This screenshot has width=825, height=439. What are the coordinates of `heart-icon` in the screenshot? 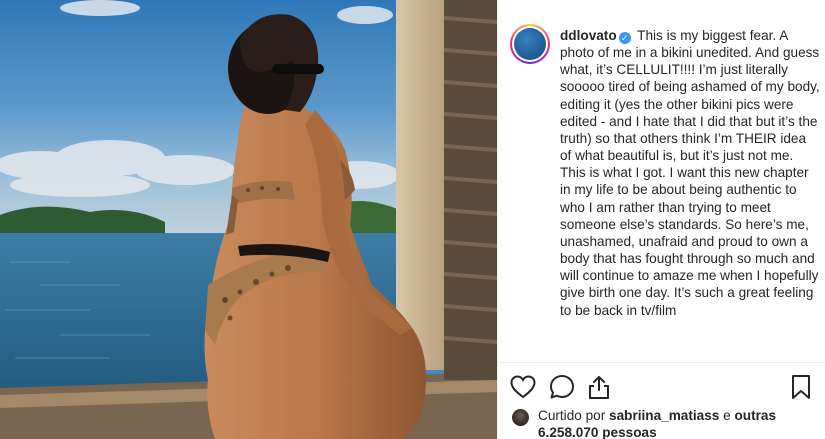 It's located at (523, 387).